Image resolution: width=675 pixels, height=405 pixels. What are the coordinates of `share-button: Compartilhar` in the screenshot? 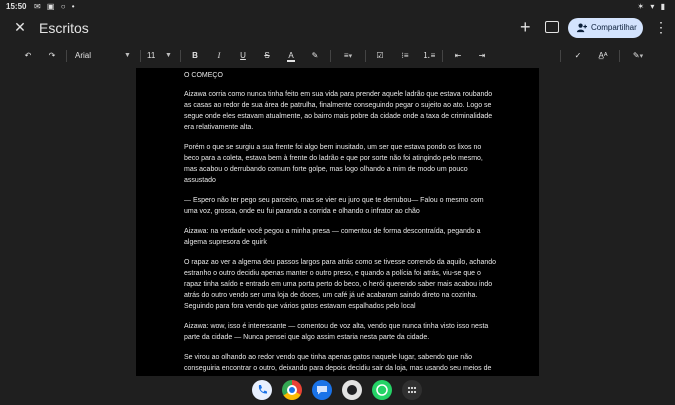 It's located at (605, 28).